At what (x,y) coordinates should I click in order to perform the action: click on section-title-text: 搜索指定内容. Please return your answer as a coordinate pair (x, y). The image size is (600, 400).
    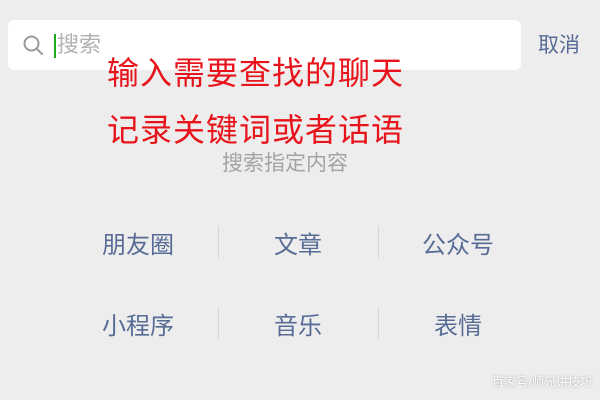
    Looking at the image, I should click on (285, 163).